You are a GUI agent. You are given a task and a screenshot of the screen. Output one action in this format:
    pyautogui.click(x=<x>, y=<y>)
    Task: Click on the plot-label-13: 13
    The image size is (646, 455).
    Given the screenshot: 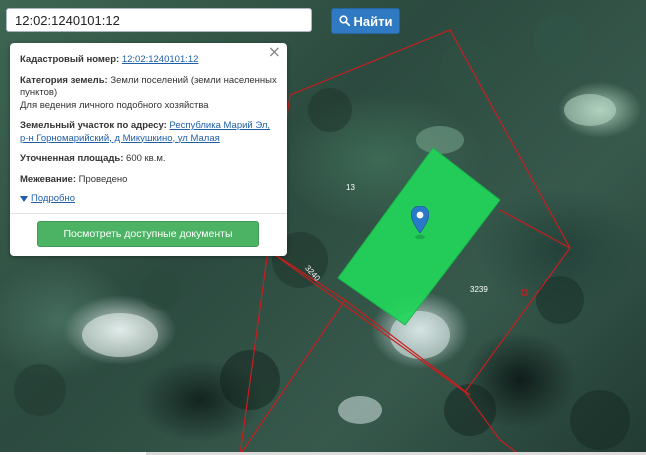 What is the action you would take?
    pyautogui.click(x=350, y=187)
    